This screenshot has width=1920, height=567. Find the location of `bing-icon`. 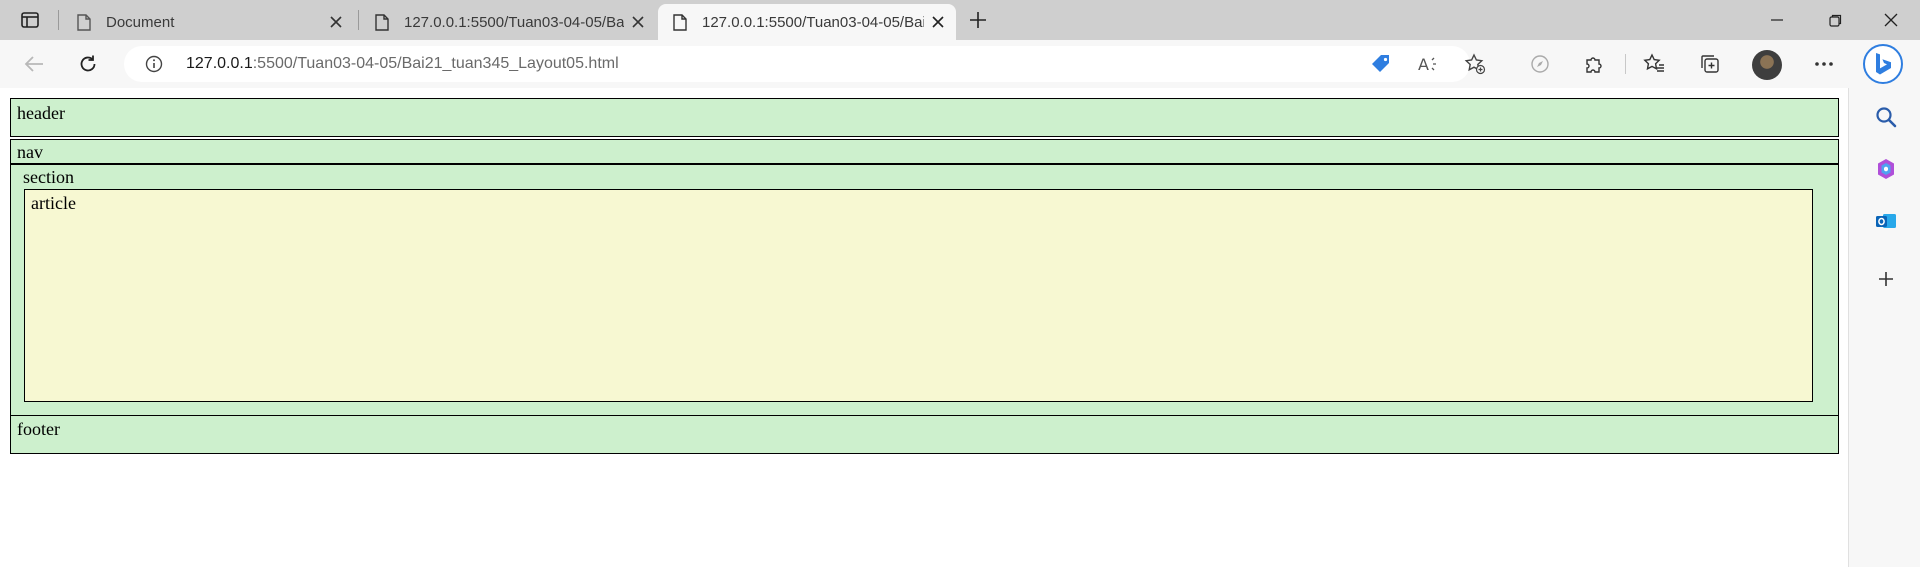

bing-icon is located at coordinates (1883, 64).